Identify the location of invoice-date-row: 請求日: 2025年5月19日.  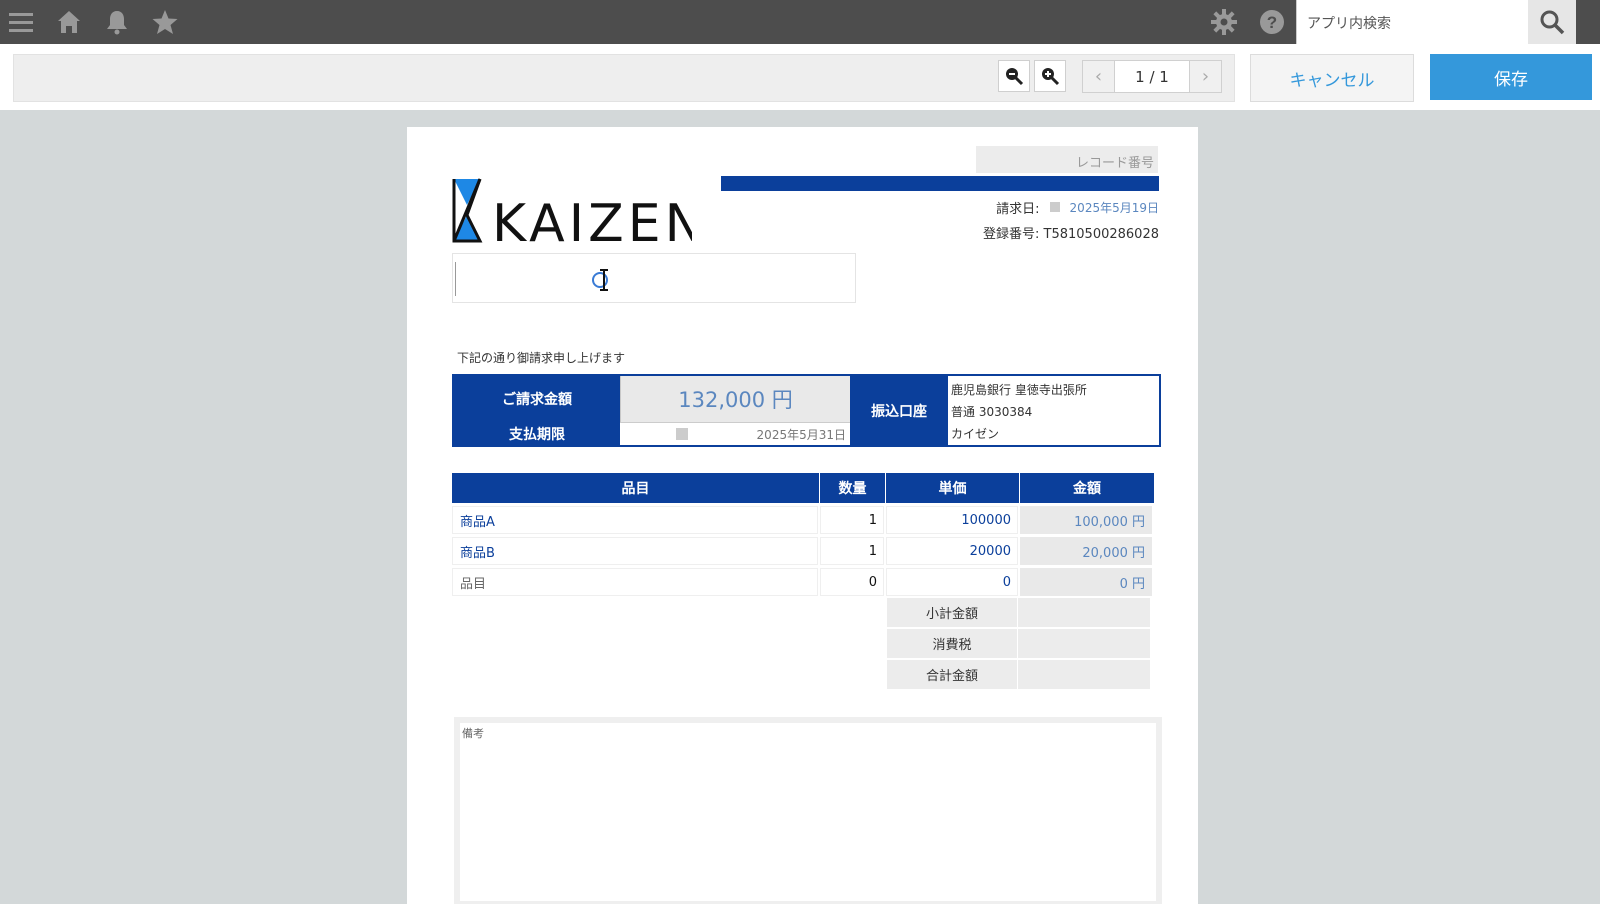
(1073, 207).